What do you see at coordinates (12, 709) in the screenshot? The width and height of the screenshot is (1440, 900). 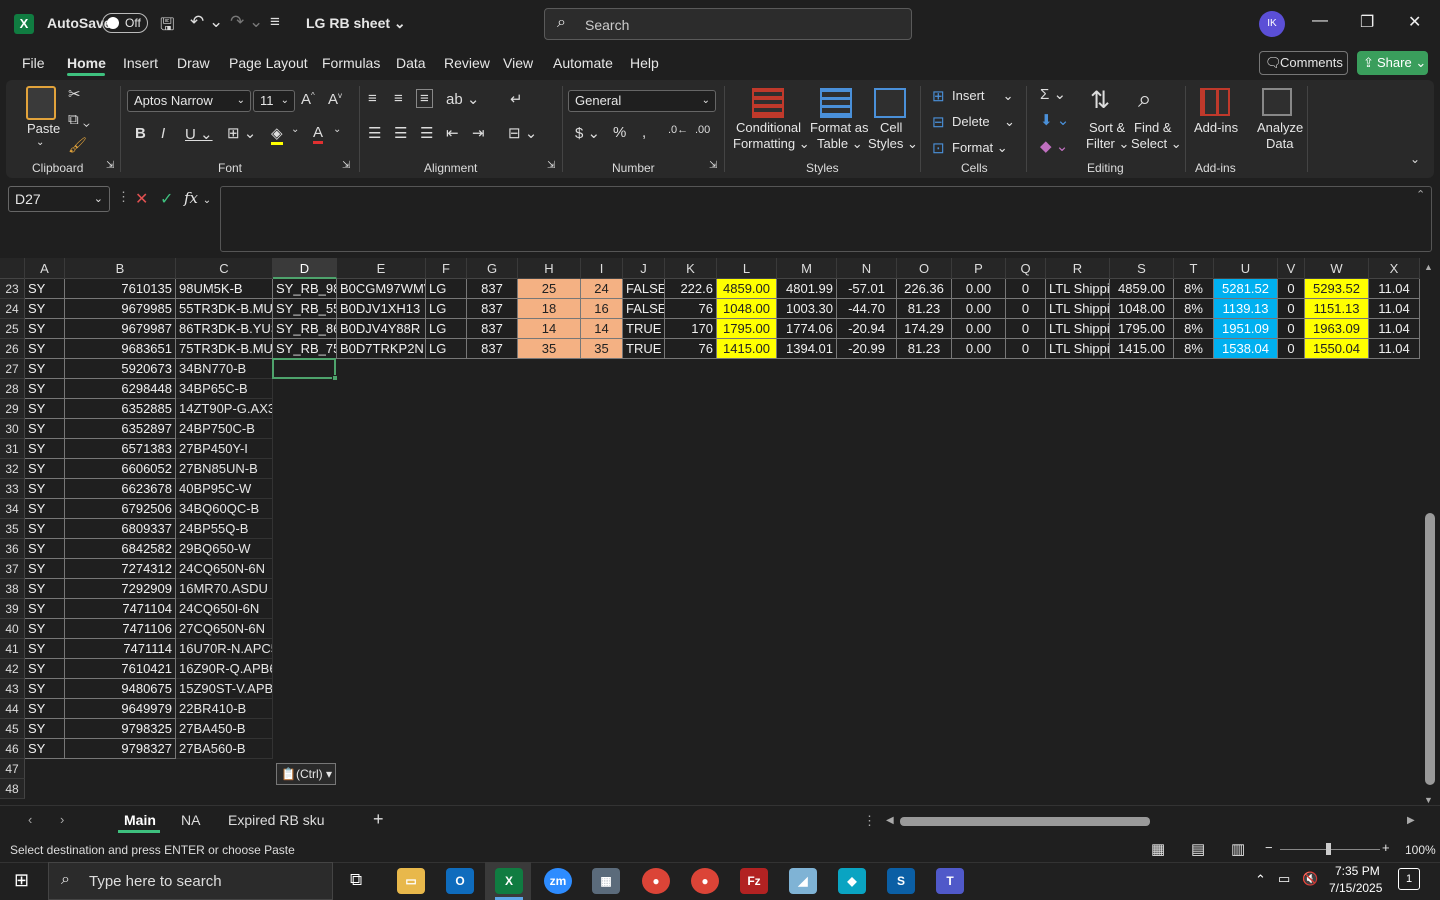 I see `row-header: 44` at bounding box center [12, 709].